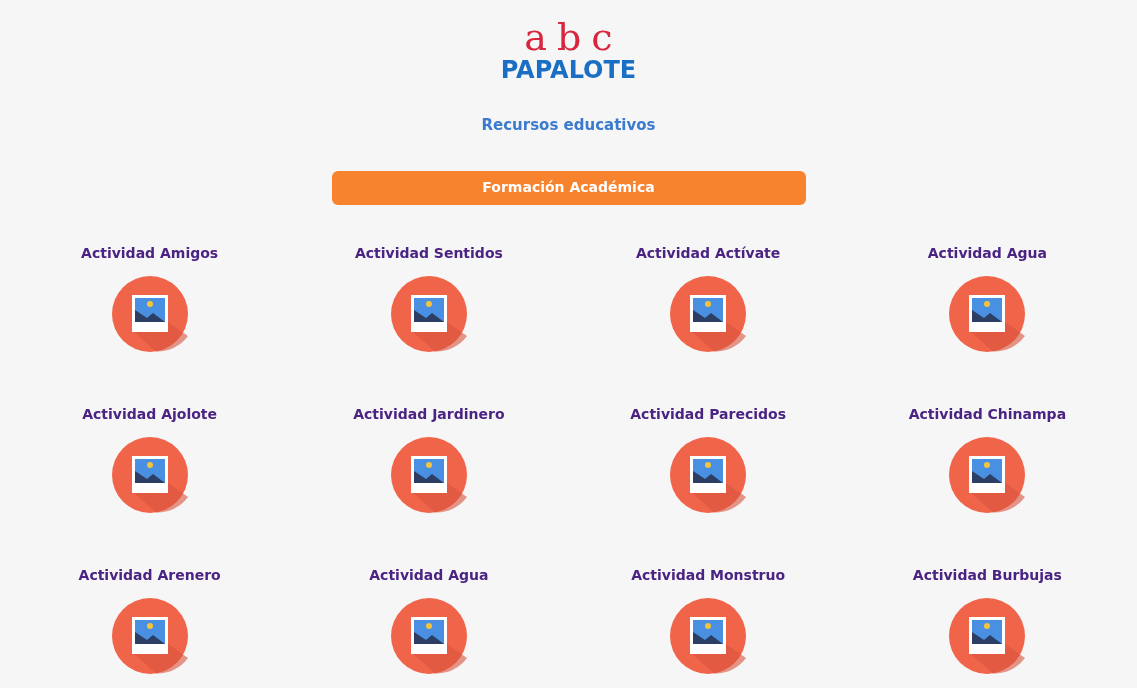  What do you see at coordinates (708, 414) in the screenshot?
I see `activity-title: Actividad Parecidos` at bounding box center [708, 414].